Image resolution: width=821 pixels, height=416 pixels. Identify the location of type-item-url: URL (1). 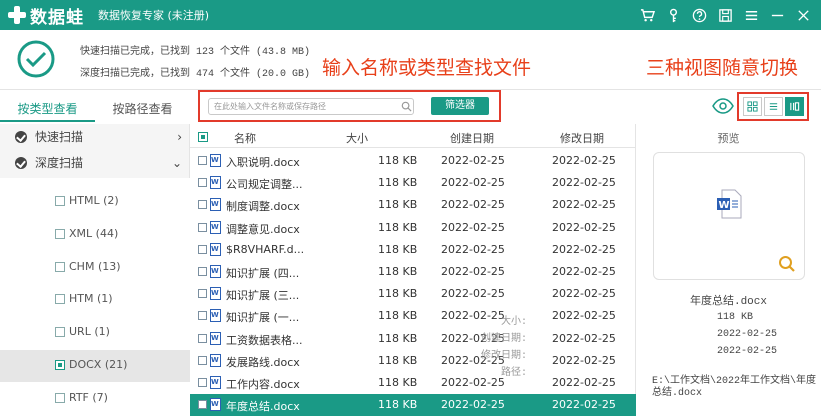
(95, 333).